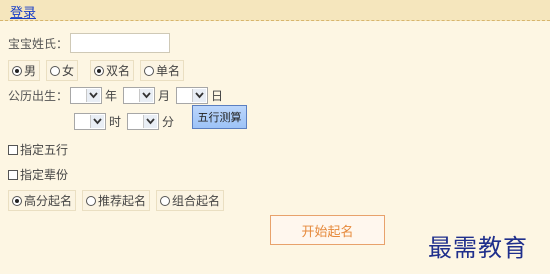 The height and width of the screenshot is (274, 550). I want to click on month-unit: 月, so click(164, 96).